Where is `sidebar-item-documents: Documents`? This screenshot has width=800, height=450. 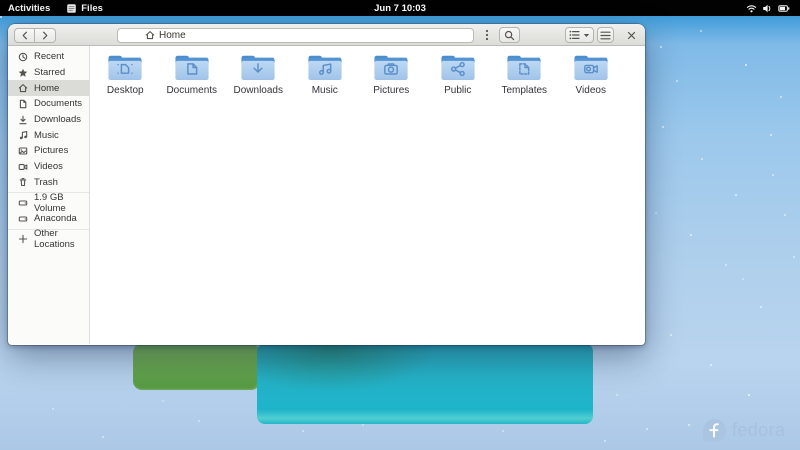 sidebar-item-documents: Documents is located at coordinates (48, 104).